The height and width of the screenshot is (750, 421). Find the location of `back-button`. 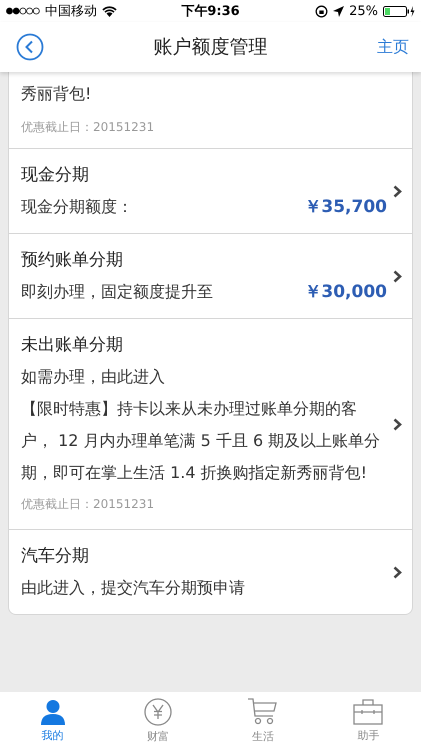

back-button is located at coordinates (30, 47).